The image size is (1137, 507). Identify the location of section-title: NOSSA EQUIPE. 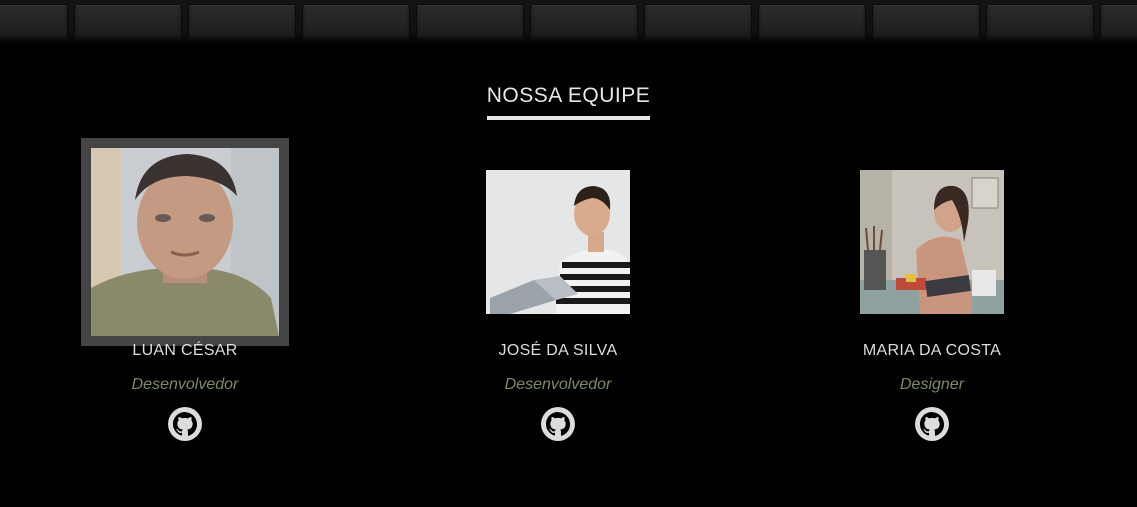
(568, 102).